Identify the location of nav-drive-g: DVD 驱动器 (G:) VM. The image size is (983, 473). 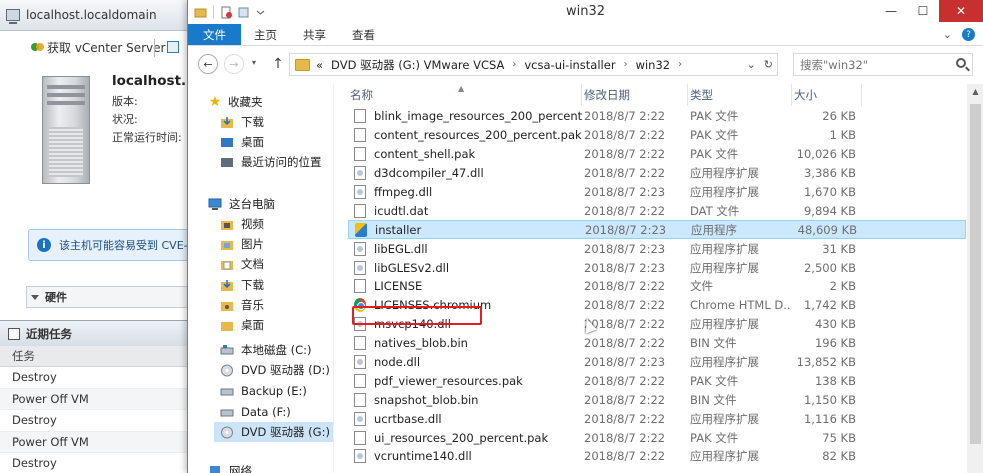
(273, 432).